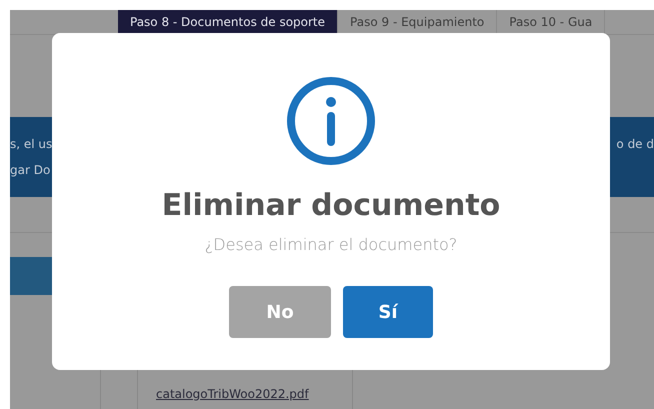 This screenshot has height=409, width=654. I want to click on step-tab: Paso 8 - Documentos de soporte, so click(228, 22).